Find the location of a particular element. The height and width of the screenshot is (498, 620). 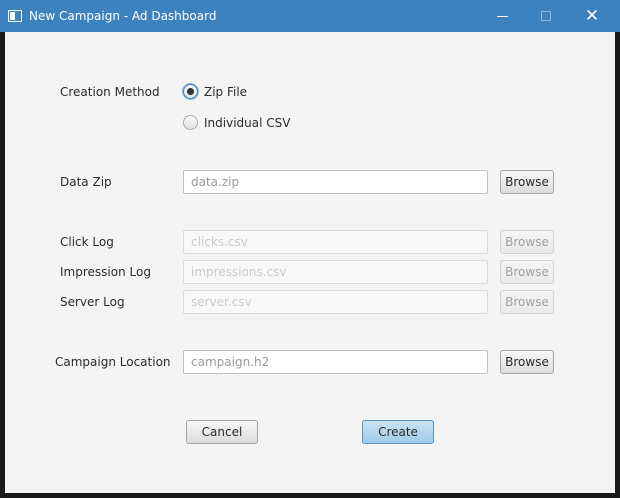

impression-log-browse-button: Browse is located at coordinates (527, 272).